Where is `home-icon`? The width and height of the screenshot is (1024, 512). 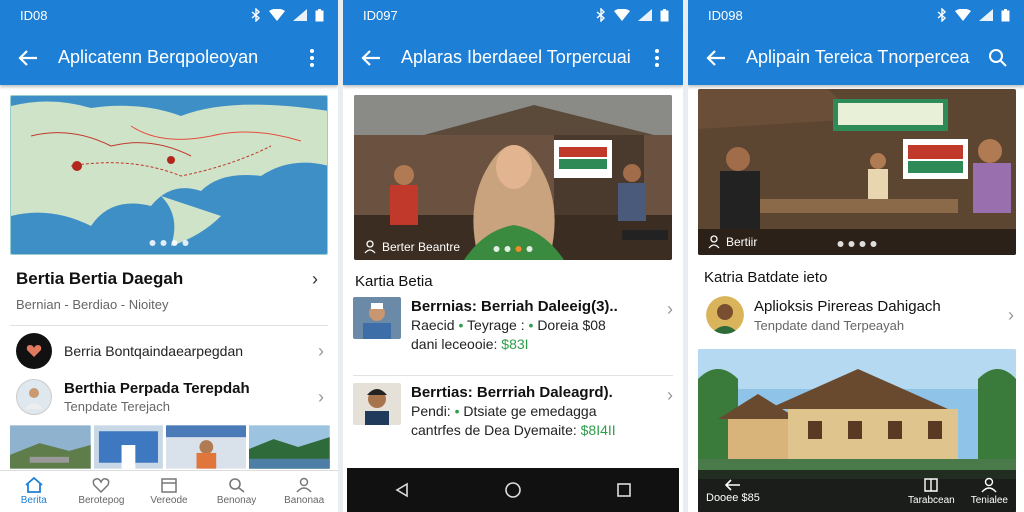
home-icon is located at coordinates (34, 485).